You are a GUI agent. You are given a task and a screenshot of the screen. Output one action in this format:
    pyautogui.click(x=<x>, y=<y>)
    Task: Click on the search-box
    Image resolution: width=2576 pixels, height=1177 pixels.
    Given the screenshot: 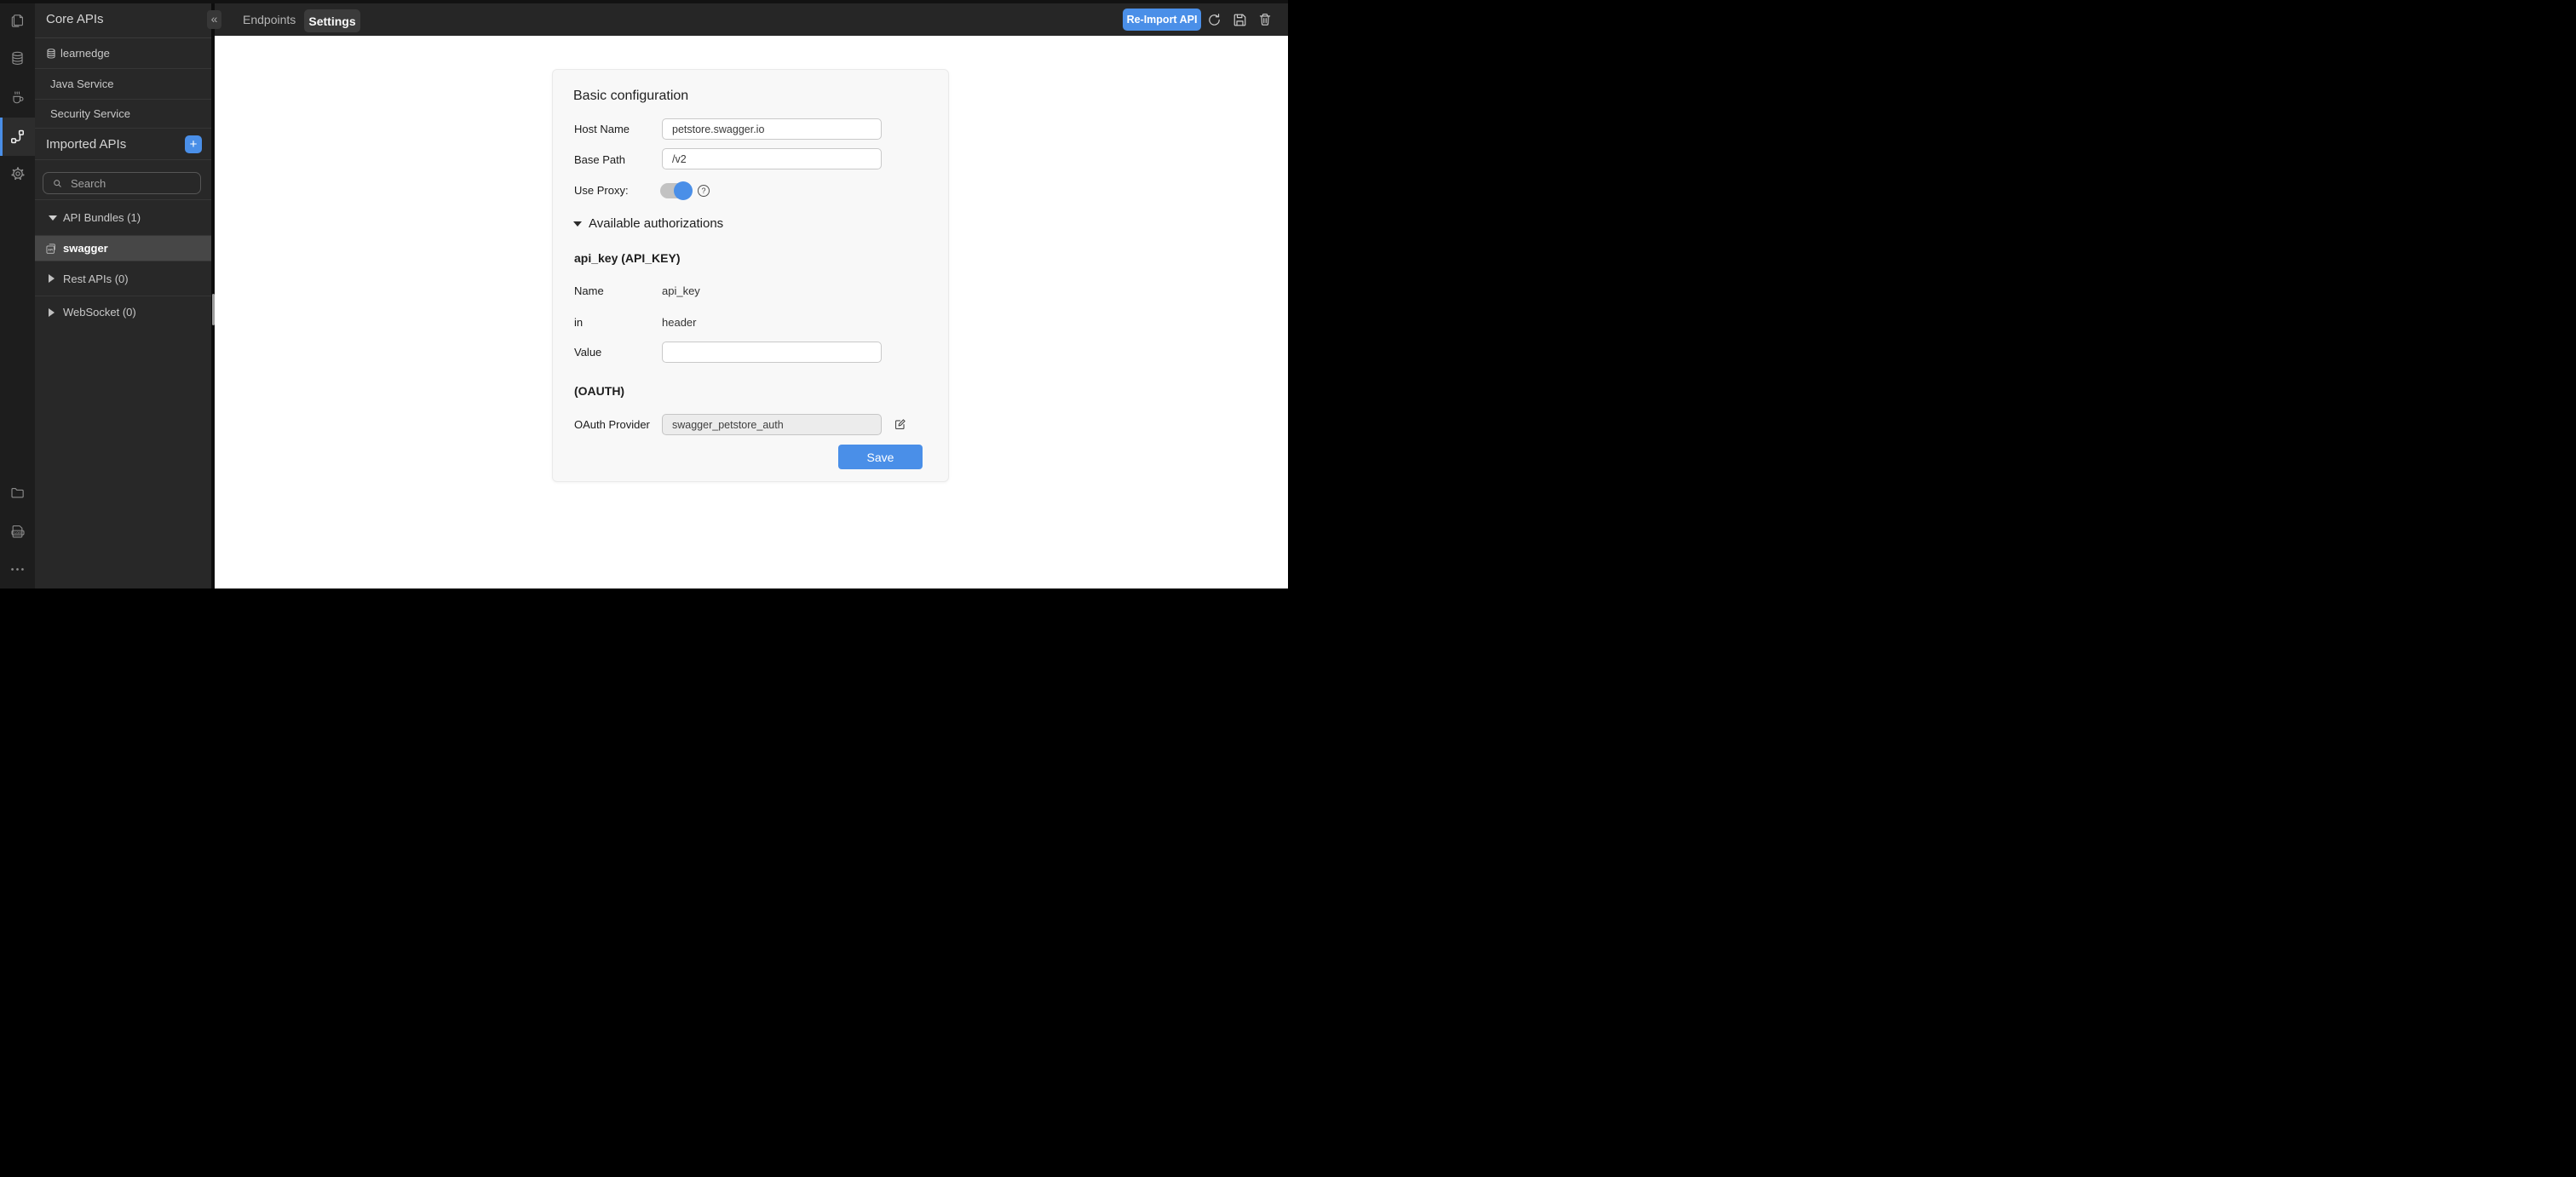 What is the action you would take?
    pyautogui.click(x=122, y=183)
    